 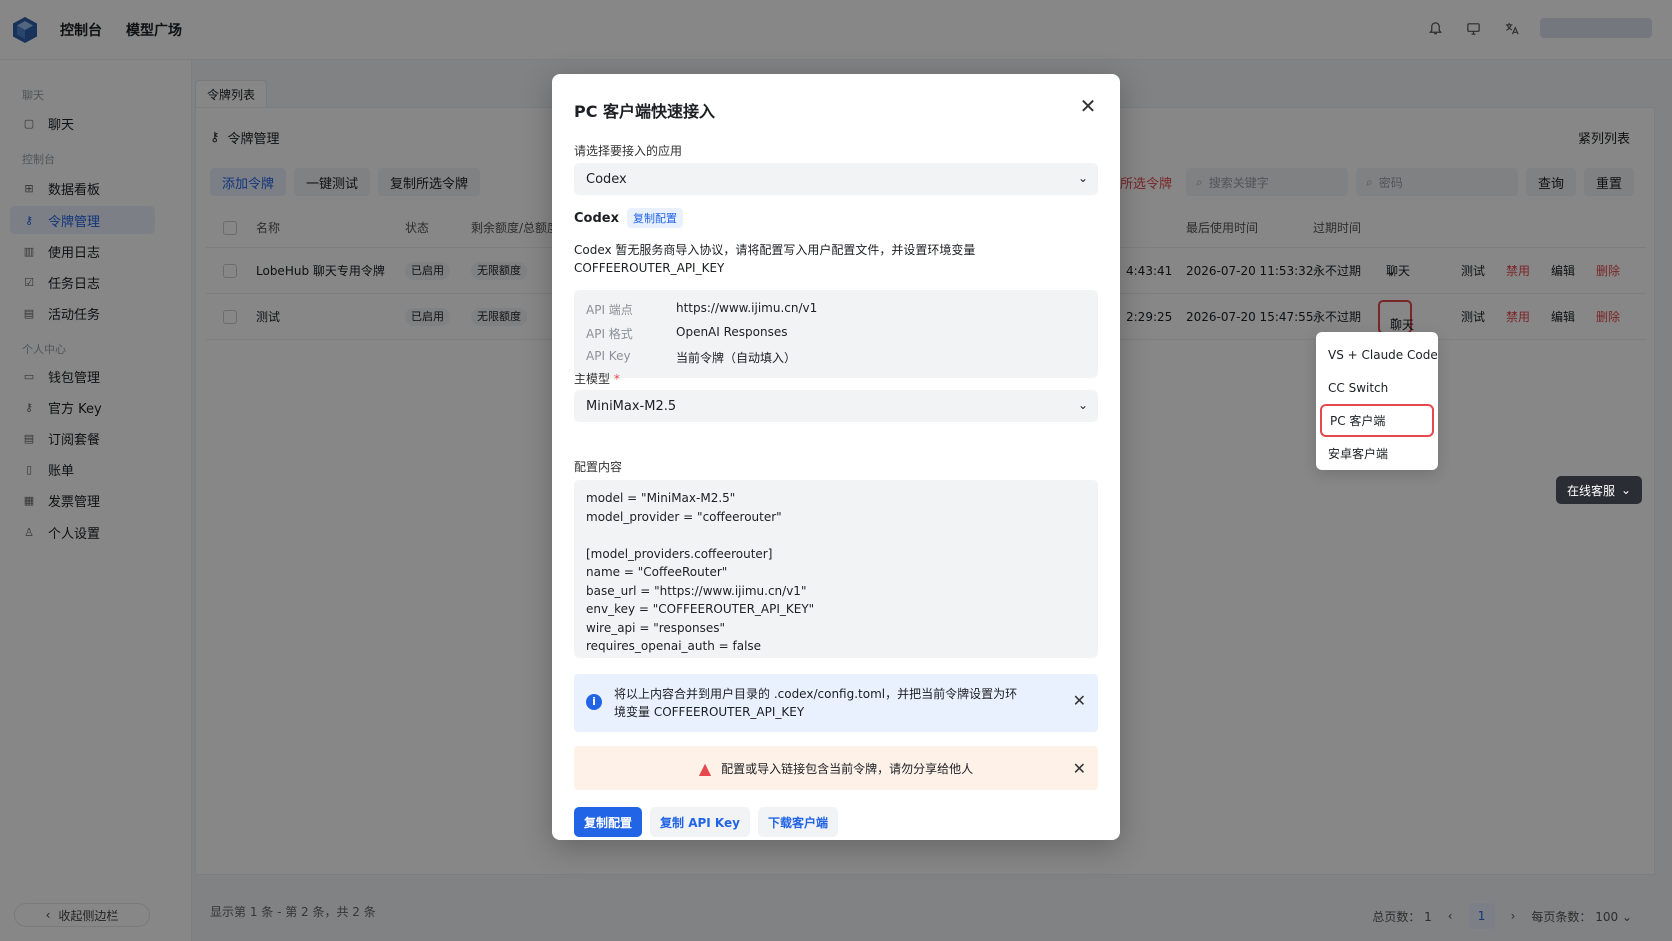 What do you see at coordinates (594, 702) in the screenshot?
I see `info-icon: i` at bounding box center [594, 702].